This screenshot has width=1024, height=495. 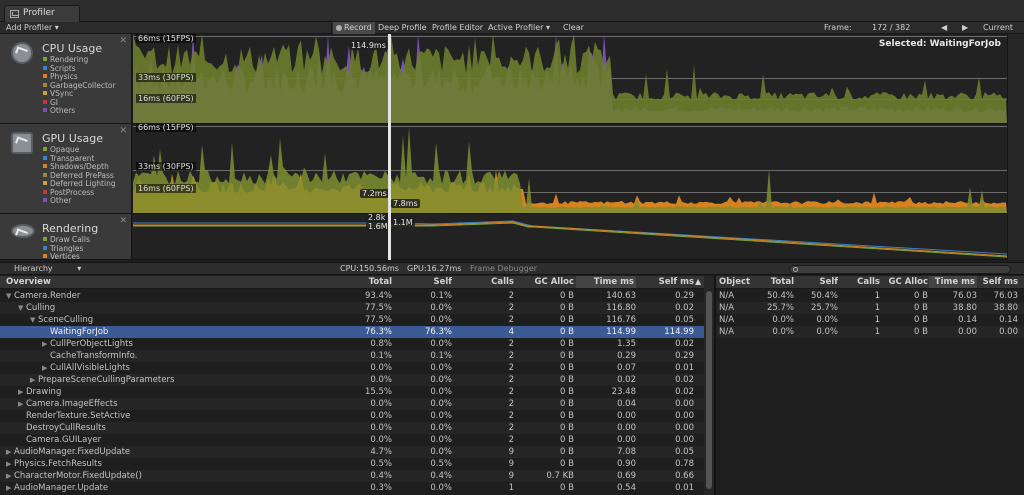 What do you see at coordinates (944, 28) in the screenshot?
I see `previous-frame-icon: ◀` at bounding box center [944, 28].